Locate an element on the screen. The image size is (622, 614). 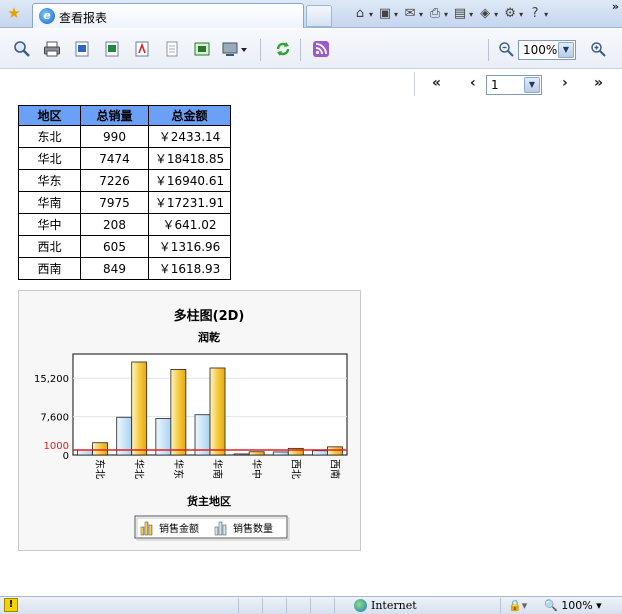
cell-total-quantity: 208 is located at coordinates (114, 224).